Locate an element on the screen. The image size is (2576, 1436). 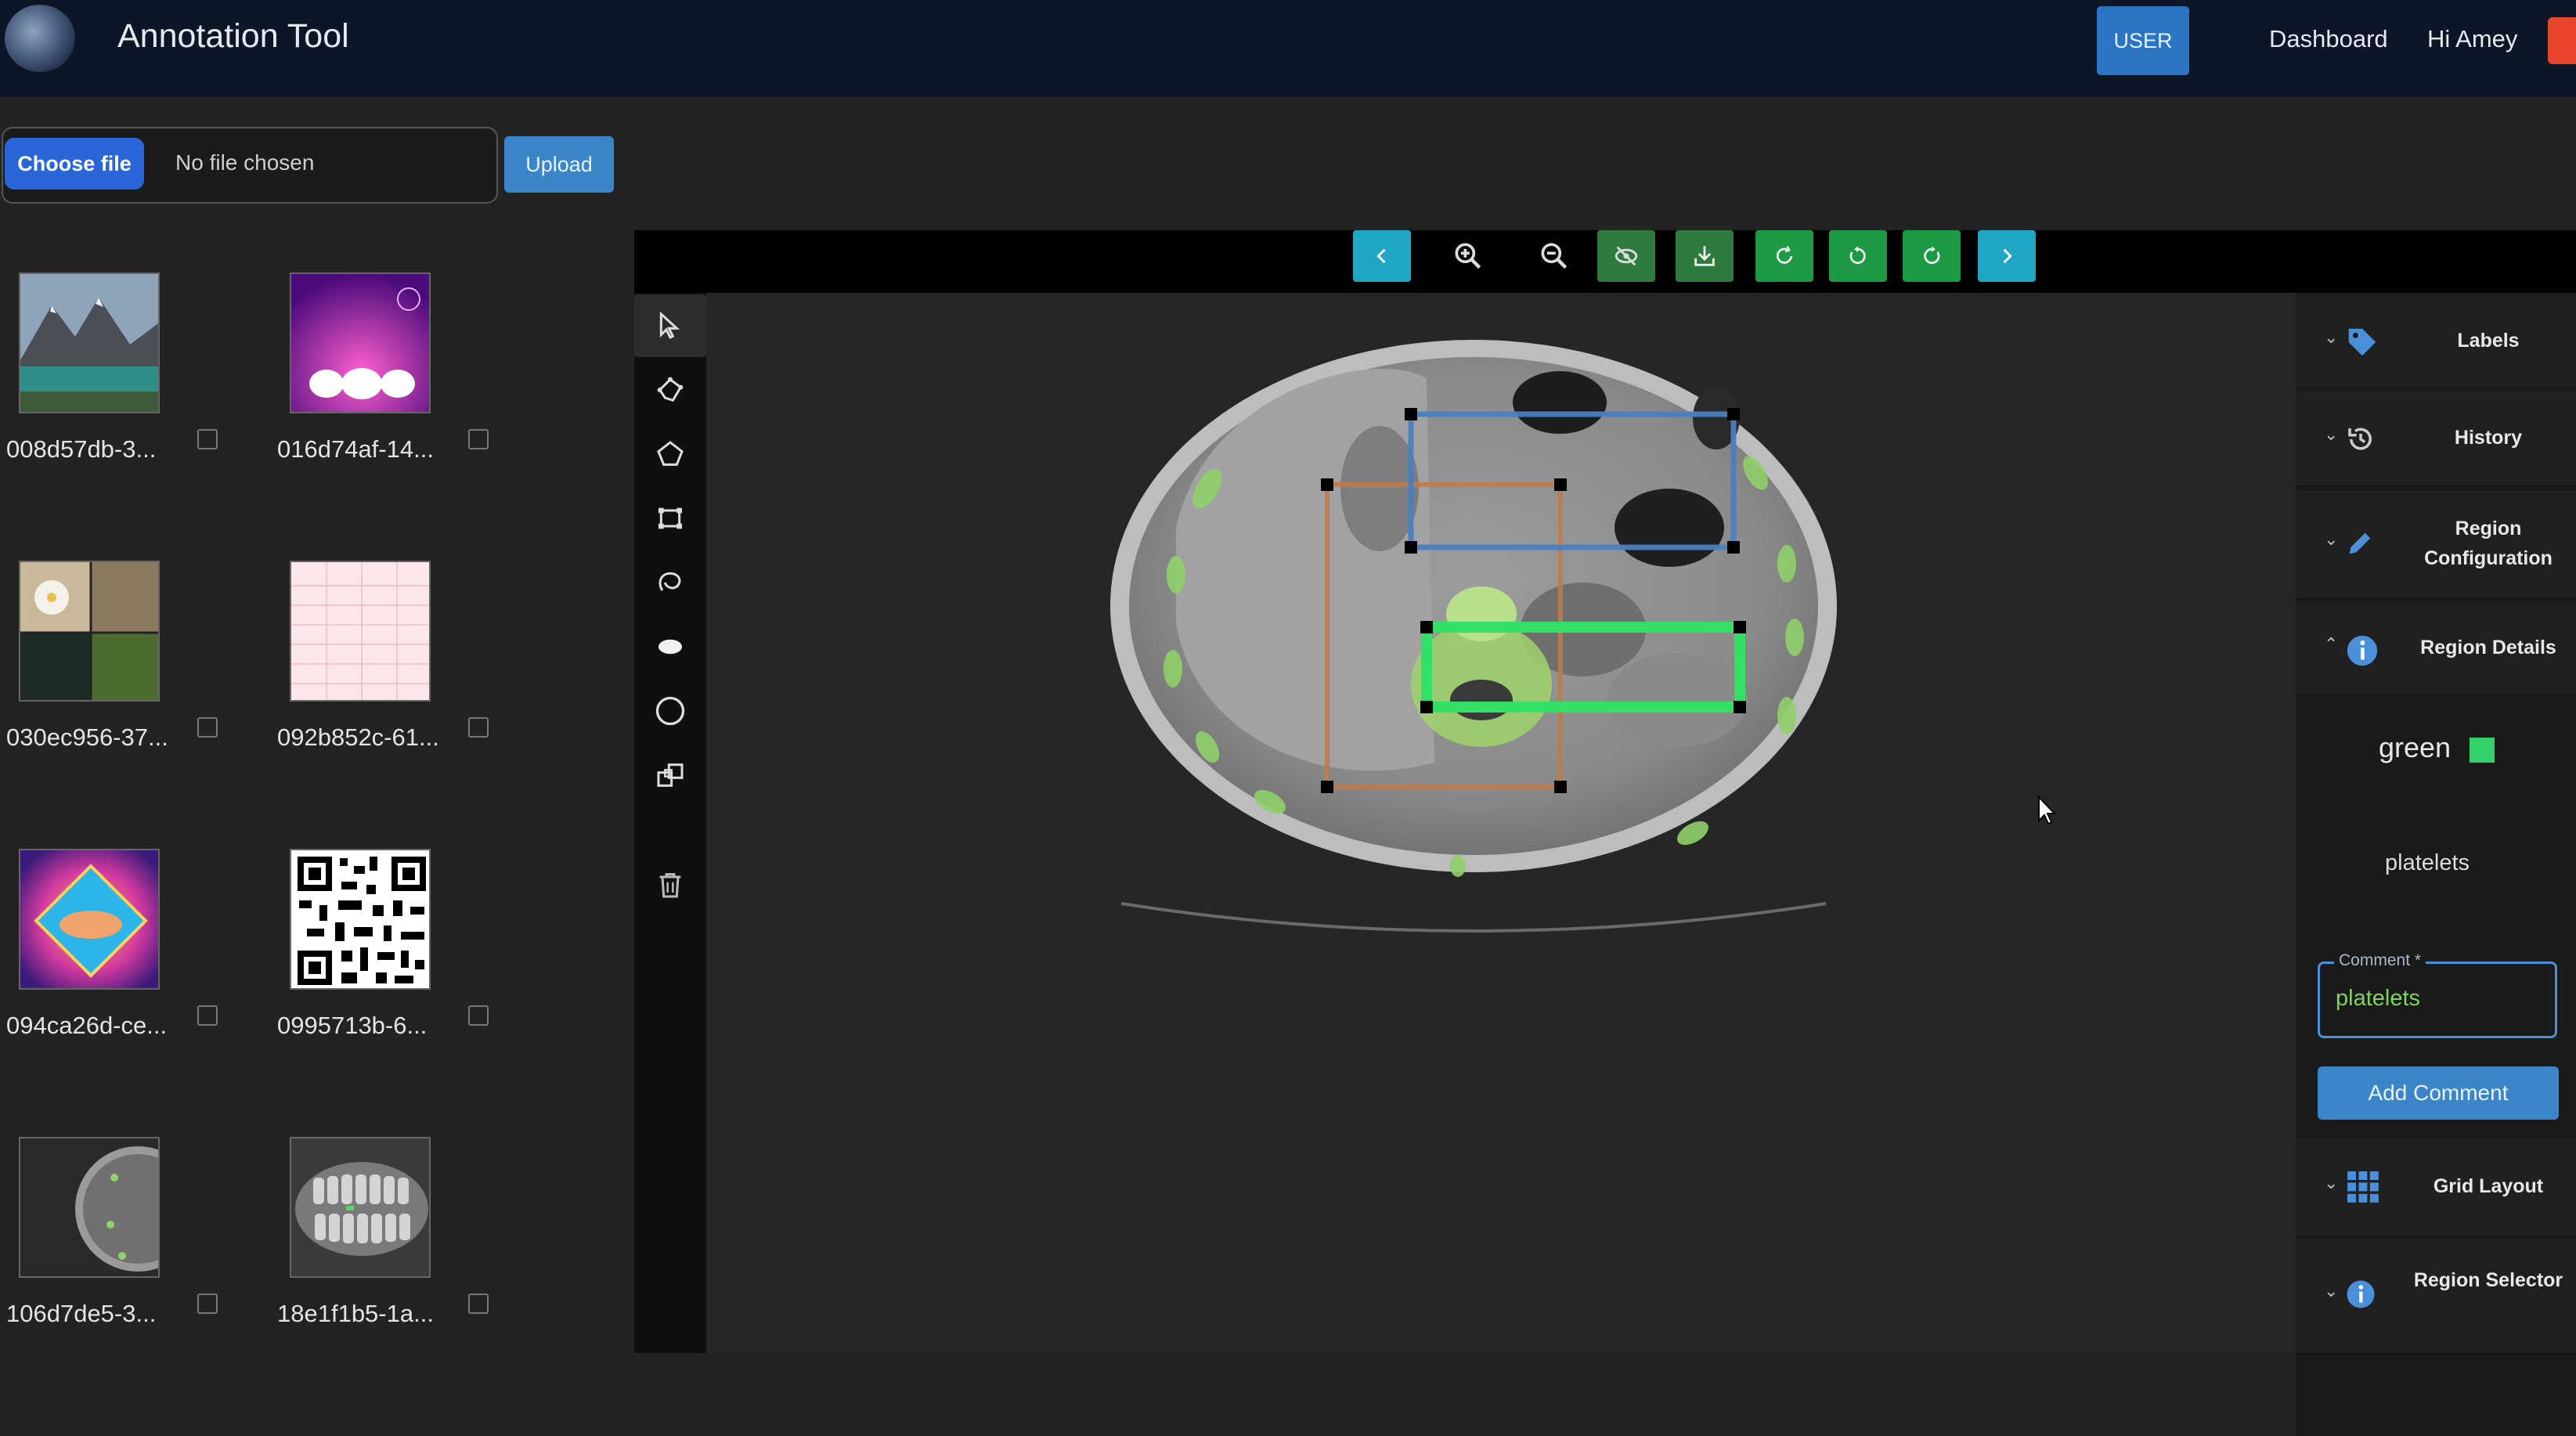
grid-layout-section: ⌄ Grid Layout is located at coordinates (2436, 1187).